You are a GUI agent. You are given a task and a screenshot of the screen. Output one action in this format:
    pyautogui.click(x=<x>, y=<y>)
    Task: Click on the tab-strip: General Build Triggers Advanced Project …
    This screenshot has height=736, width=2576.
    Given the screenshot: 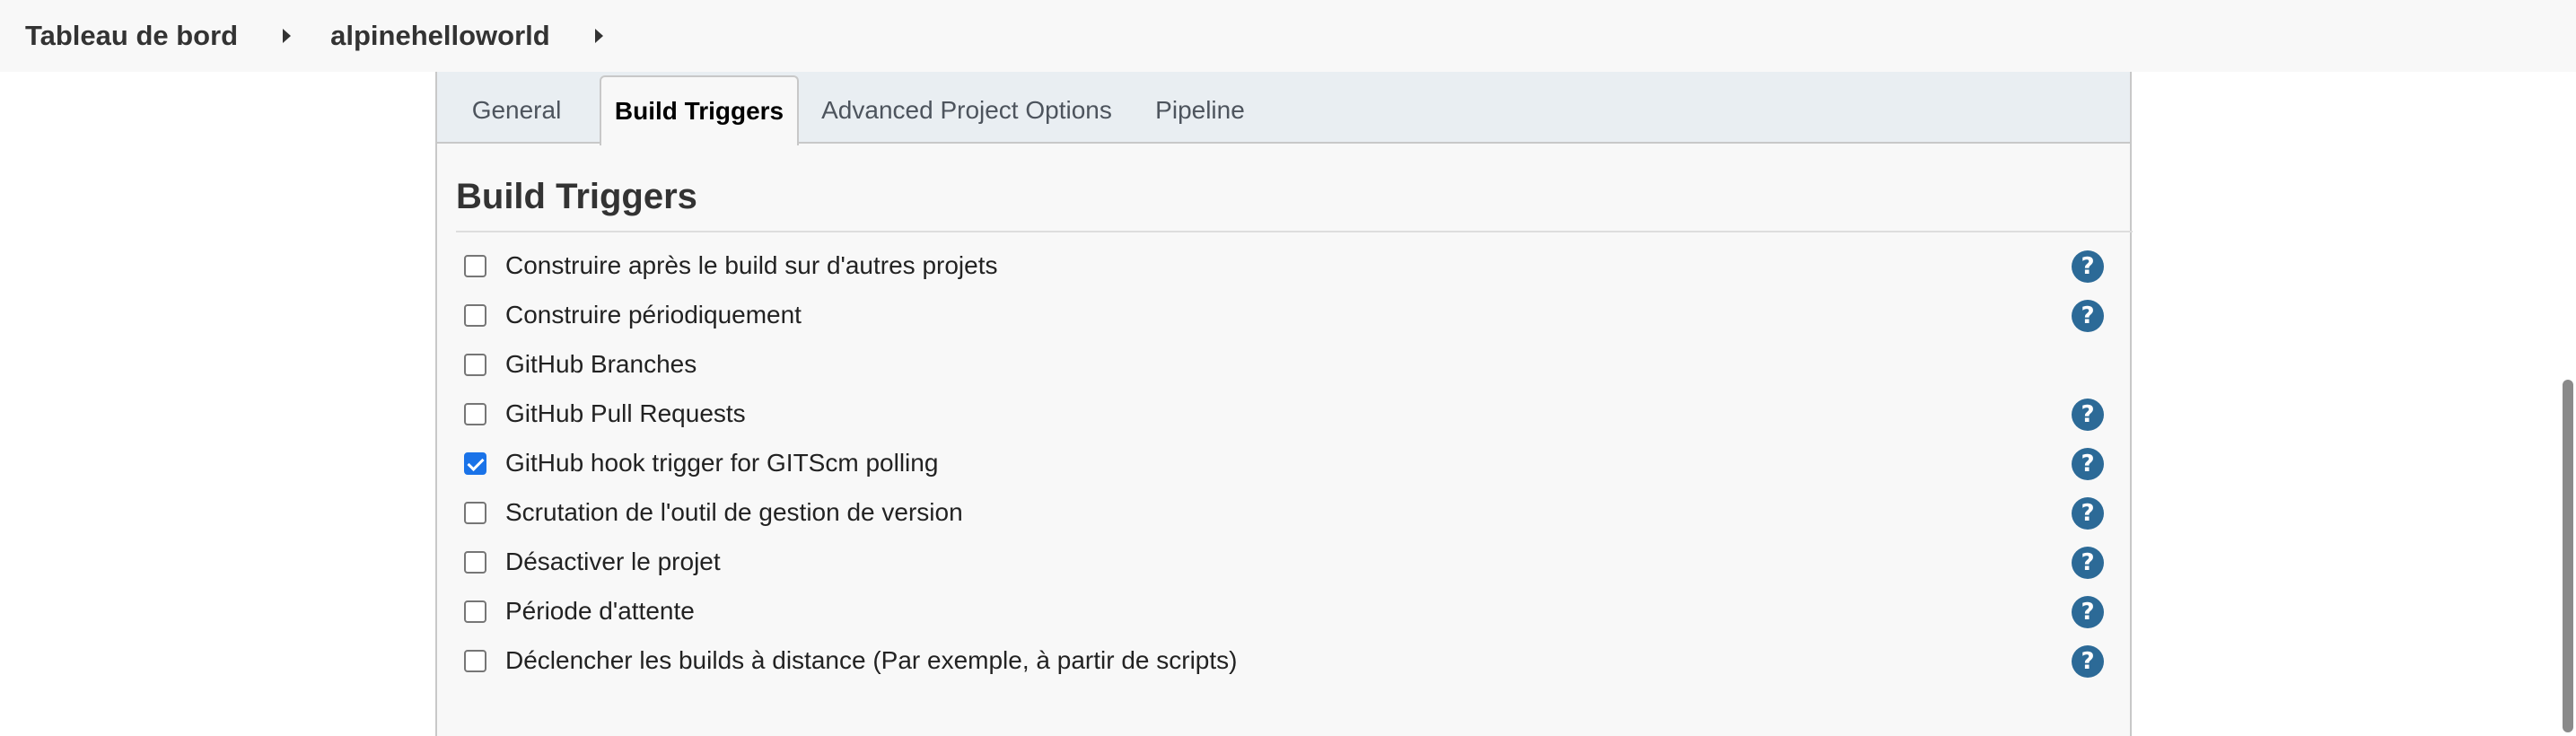 What is the action you would take?
    pyautogui.click(x=1283, y=108)
    